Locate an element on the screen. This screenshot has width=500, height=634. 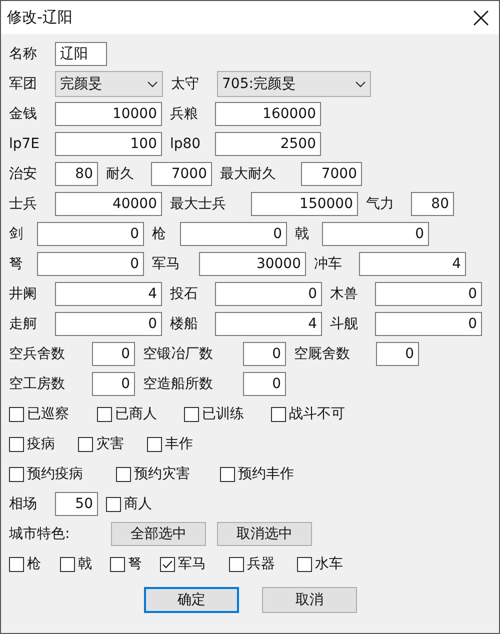
field-label: 耐久 is located at coordinates (120, 174).